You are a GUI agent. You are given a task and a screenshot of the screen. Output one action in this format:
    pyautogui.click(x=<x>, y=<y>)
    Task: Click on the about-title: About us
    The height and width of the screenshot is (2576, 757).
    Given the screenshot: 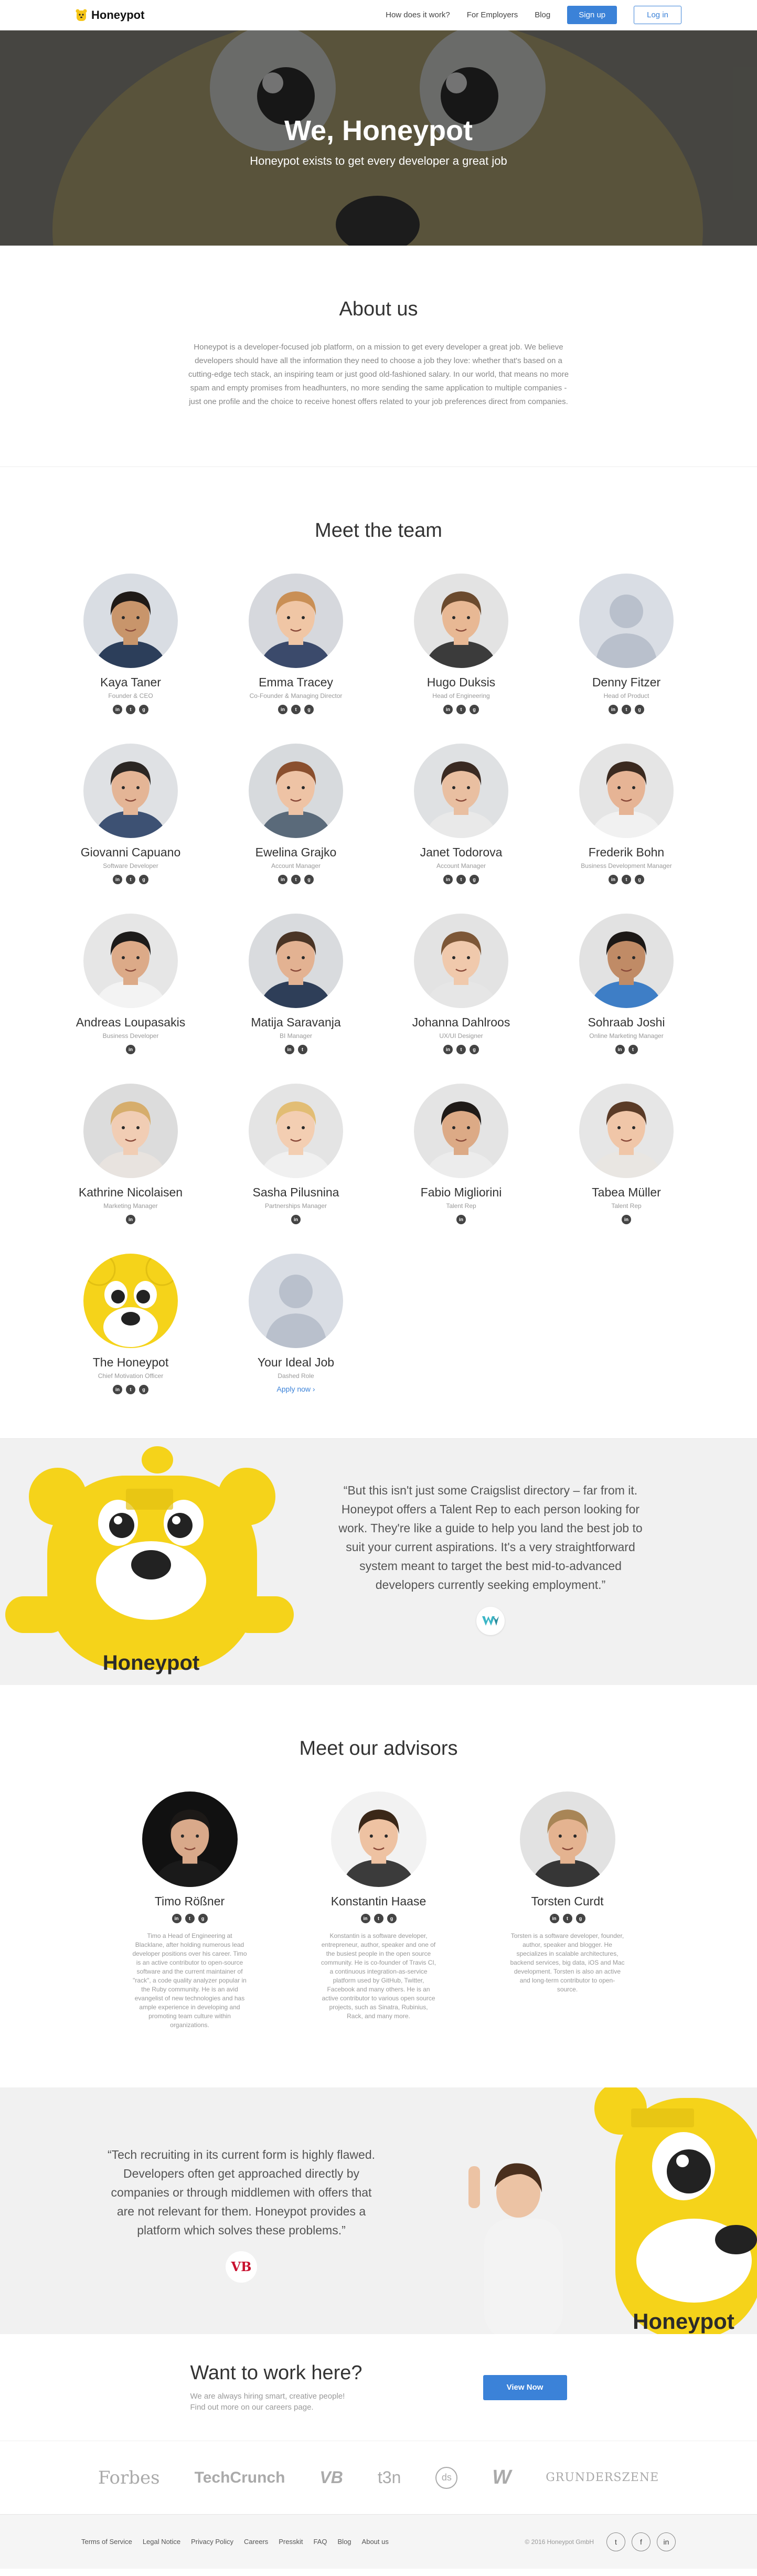 What is the action you would take?
    pyautogui.click(x=379, y=309)
    